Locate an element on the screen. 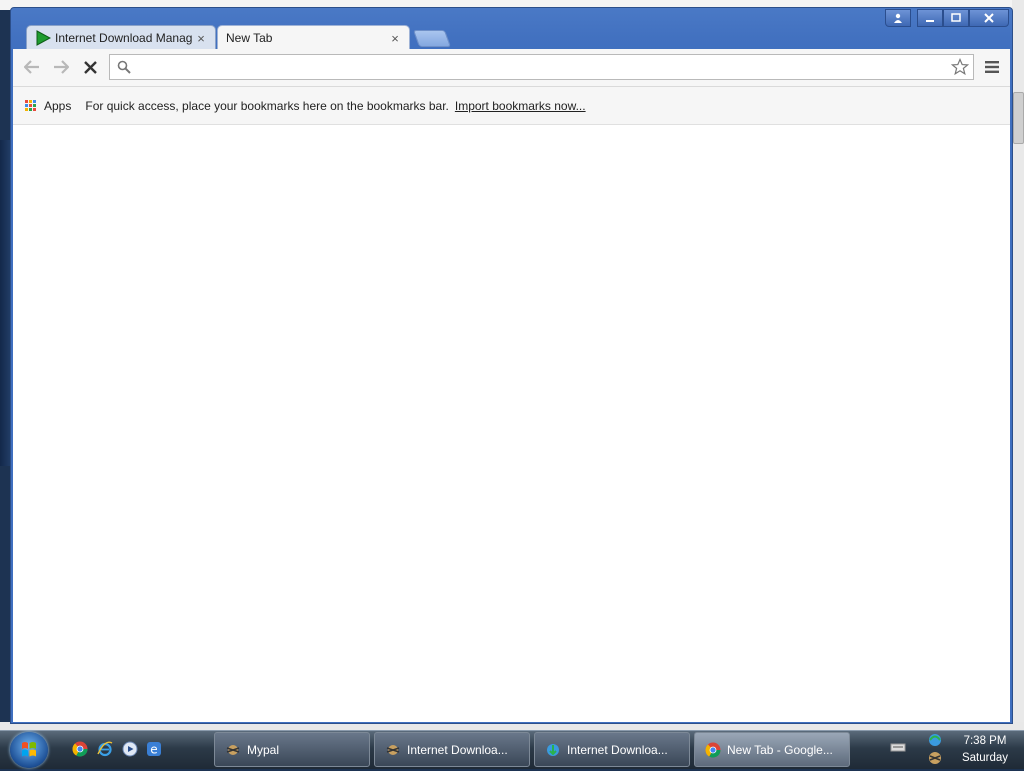 The height and width of the screenshot is (771, 1024). apps-shortcut: Apps is located at coordinates (48, 106).